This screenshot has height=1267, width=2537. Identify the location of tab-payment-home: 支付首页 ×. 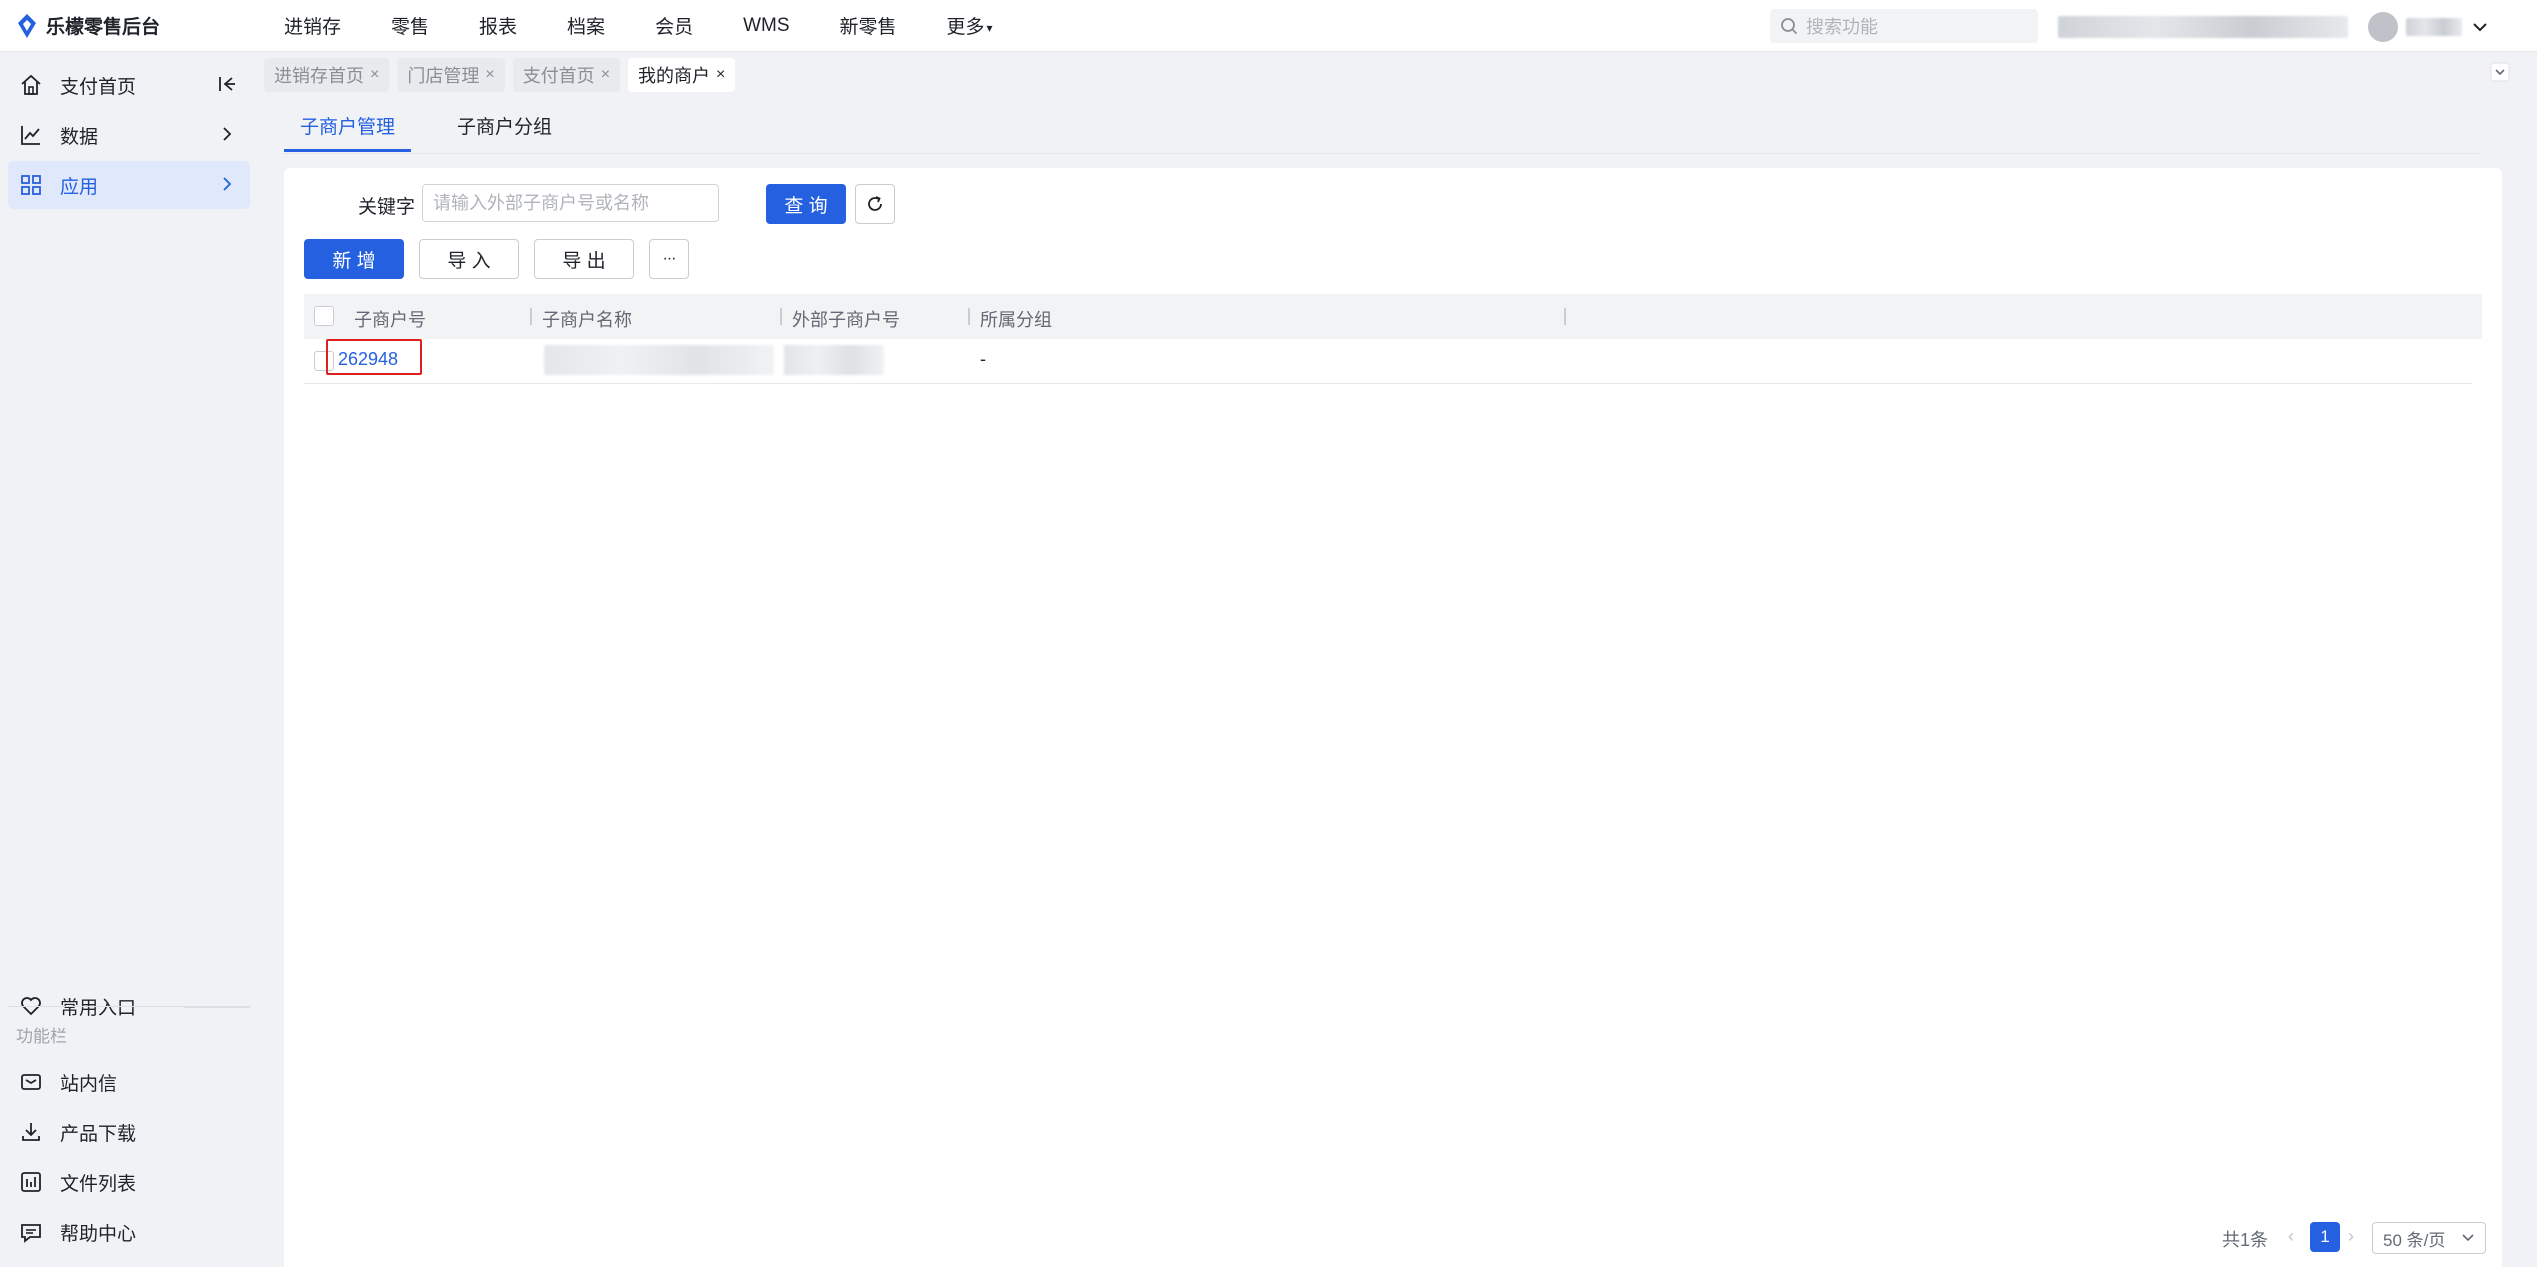
(566, 75).